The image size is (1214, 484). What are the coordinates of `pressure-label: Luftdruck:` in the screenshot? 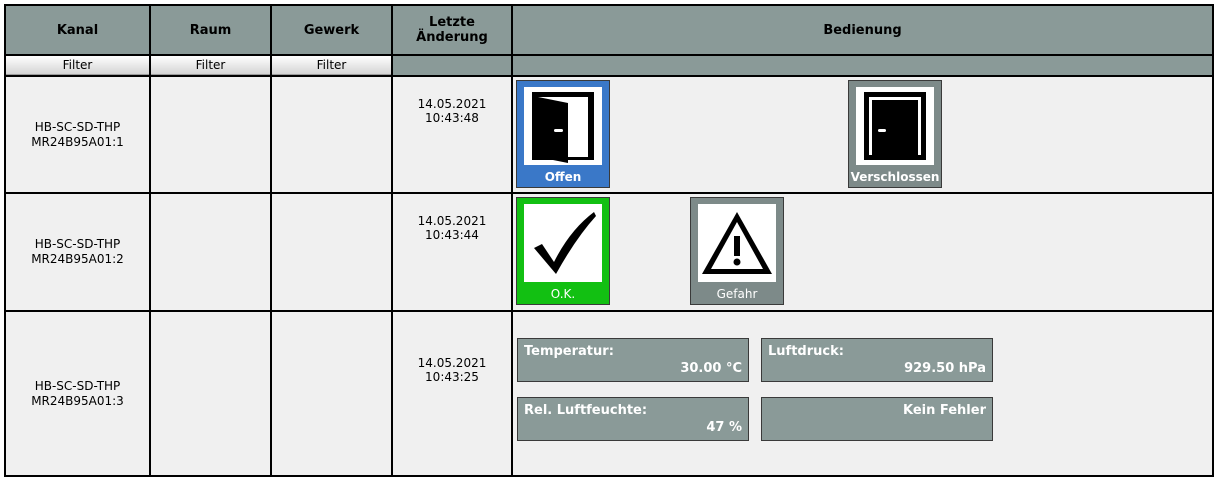 It's located at (806, 351).